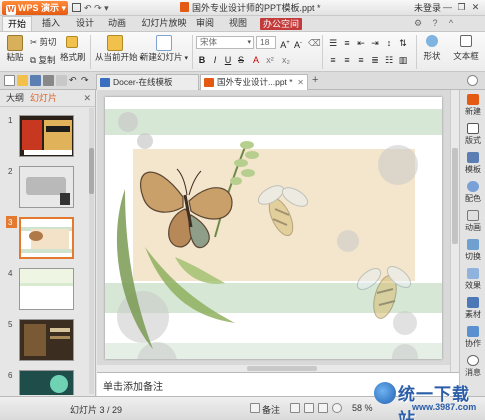  Describe the element at coordinates (48, 80) in the screenshot. I see `print-icon` at that location.